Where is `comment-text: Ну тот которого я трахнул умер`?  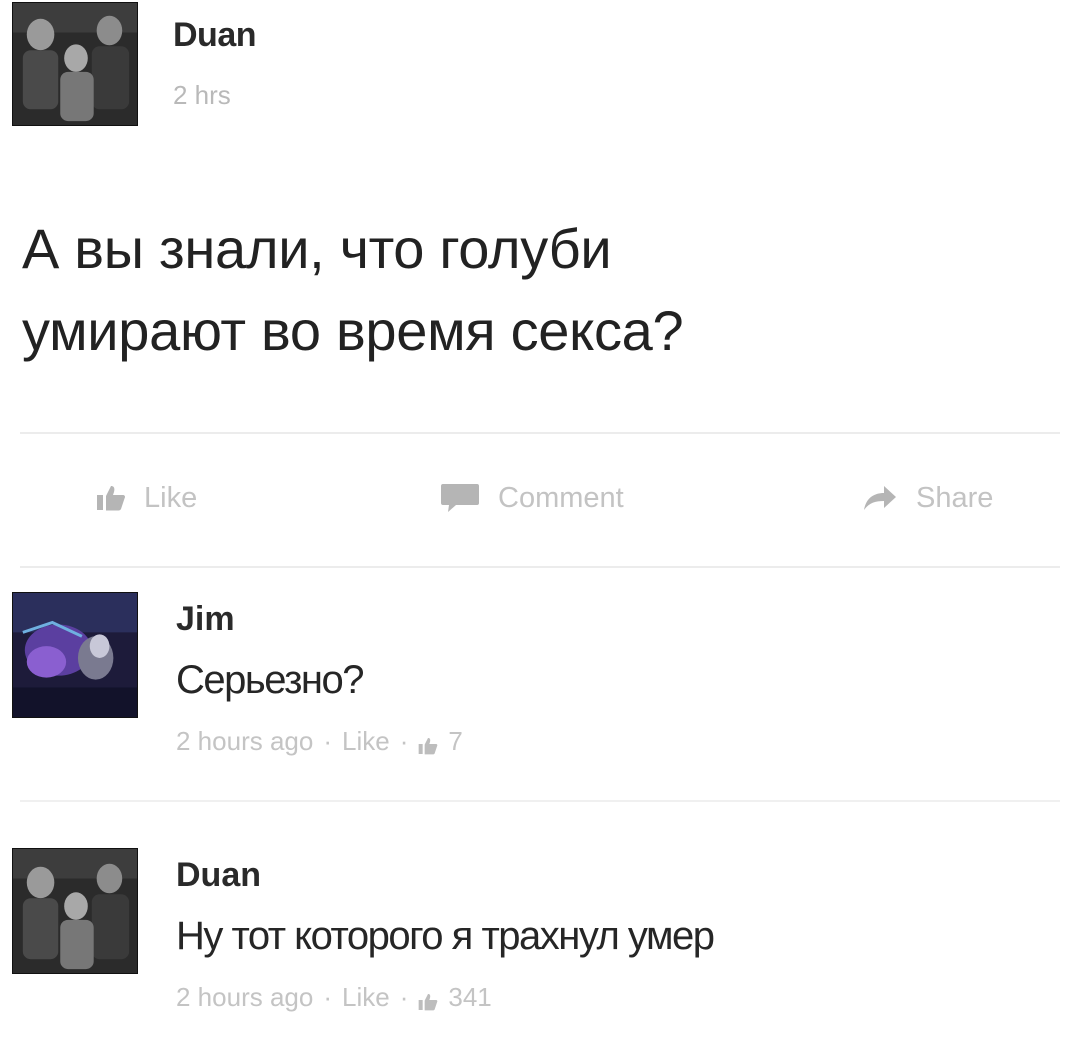
comment-text: Ну тот которого я трахнул умер is located at coordinates (445, 936).